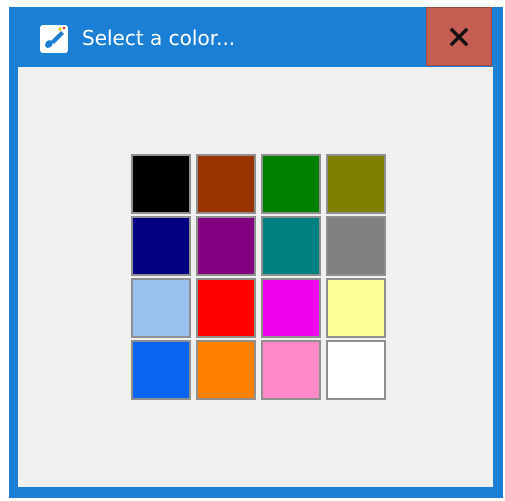 Image resolution: width=505 pixels, height=501 pixels. Describe the element at coordinates (356, 184) in the screenshot. I see `color-swatch-olive` at that location.